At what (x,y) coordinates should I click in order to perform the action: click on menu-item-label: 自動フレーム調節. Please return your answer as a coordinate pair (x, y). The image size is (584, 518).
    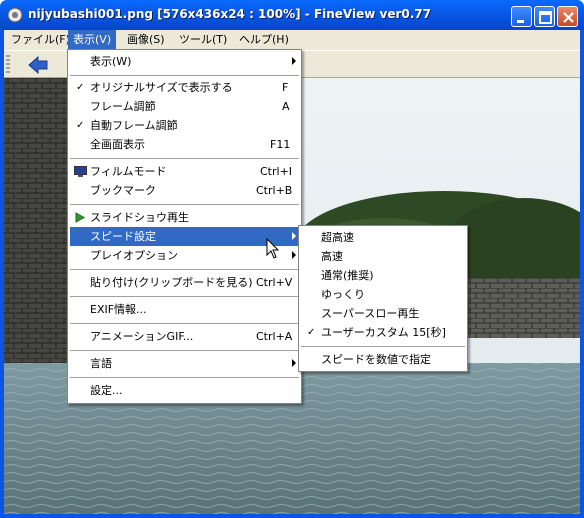
    Looking at the image, I should click on (134, 125).